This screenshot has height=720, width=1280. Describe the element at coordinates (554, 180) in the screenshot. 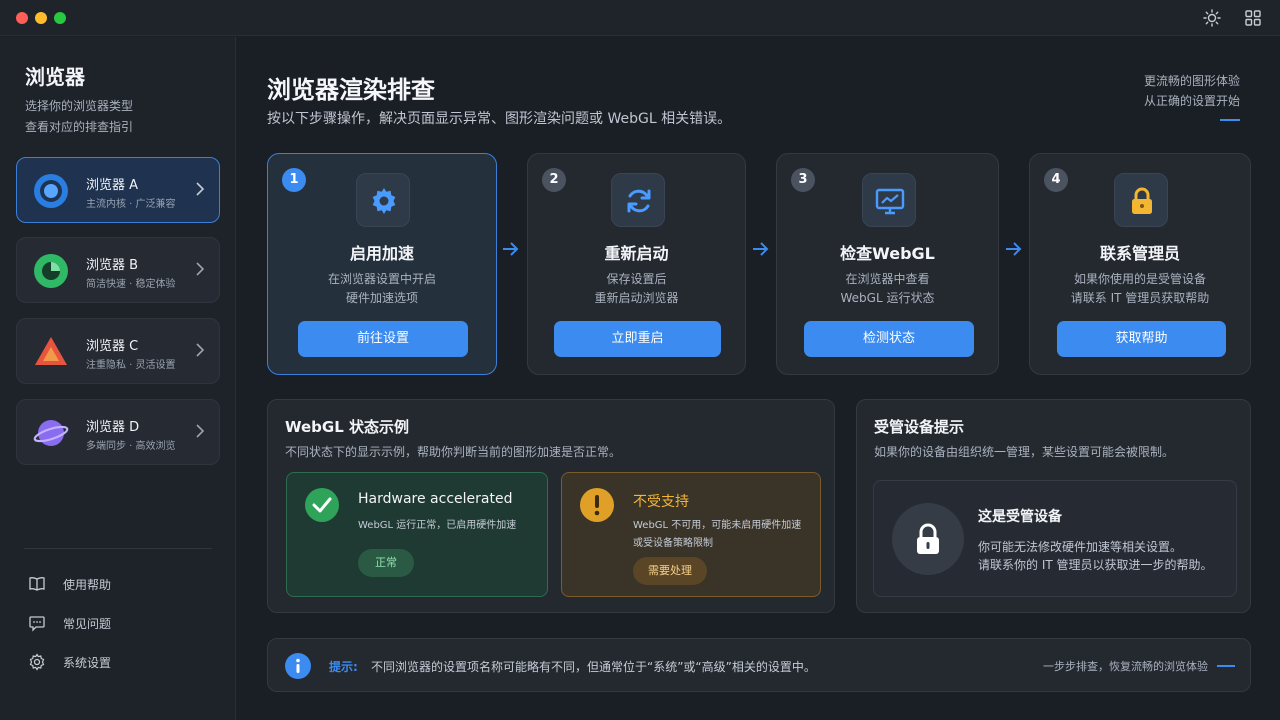

I see `step-number: 2` at that location.